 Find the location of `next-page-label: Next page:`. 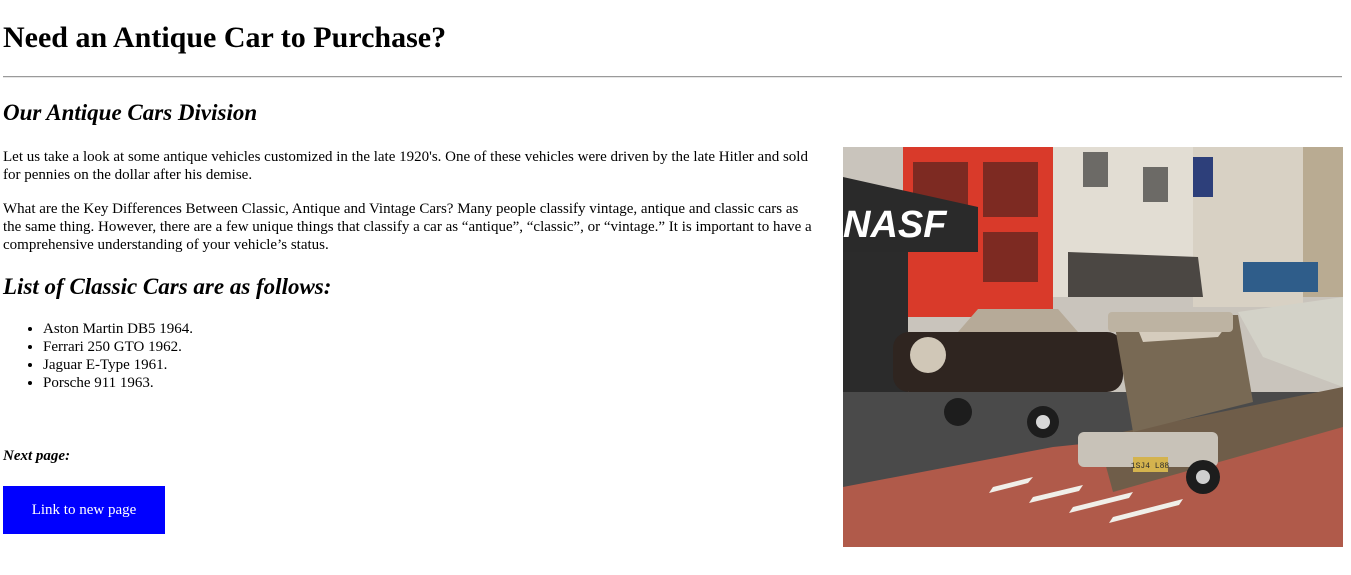

next-page-label: Next page: is located at coordinates (37, 456).